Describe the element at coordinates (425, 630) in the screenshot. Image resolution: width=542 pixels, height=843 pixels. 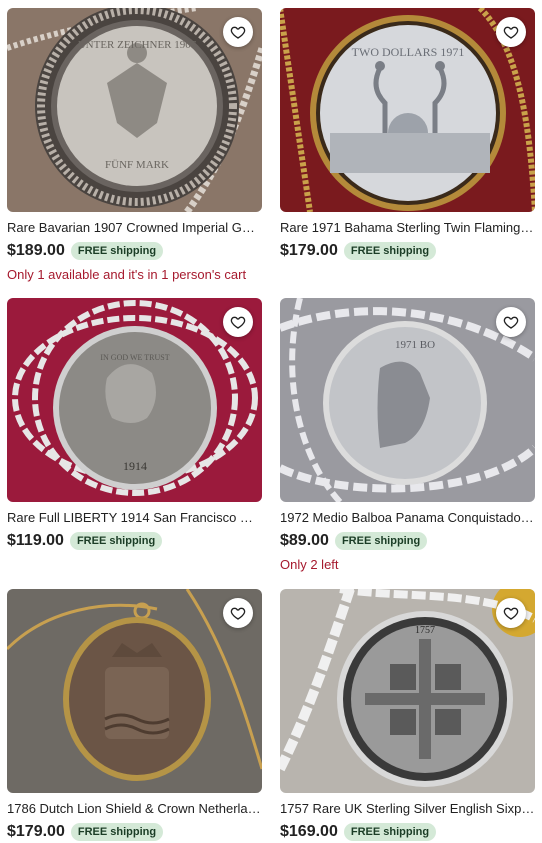
I see `coin-inscription-top: 1757` at that location.